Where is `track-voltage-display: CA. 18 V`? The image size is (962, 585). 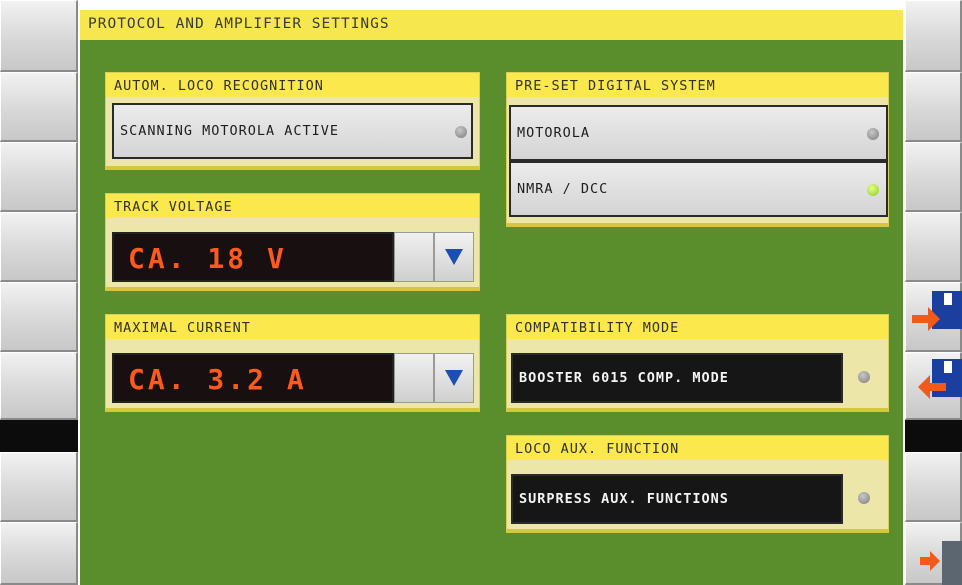
track-voltage-display: CA. 18 V is located at coordinates (253, 257).